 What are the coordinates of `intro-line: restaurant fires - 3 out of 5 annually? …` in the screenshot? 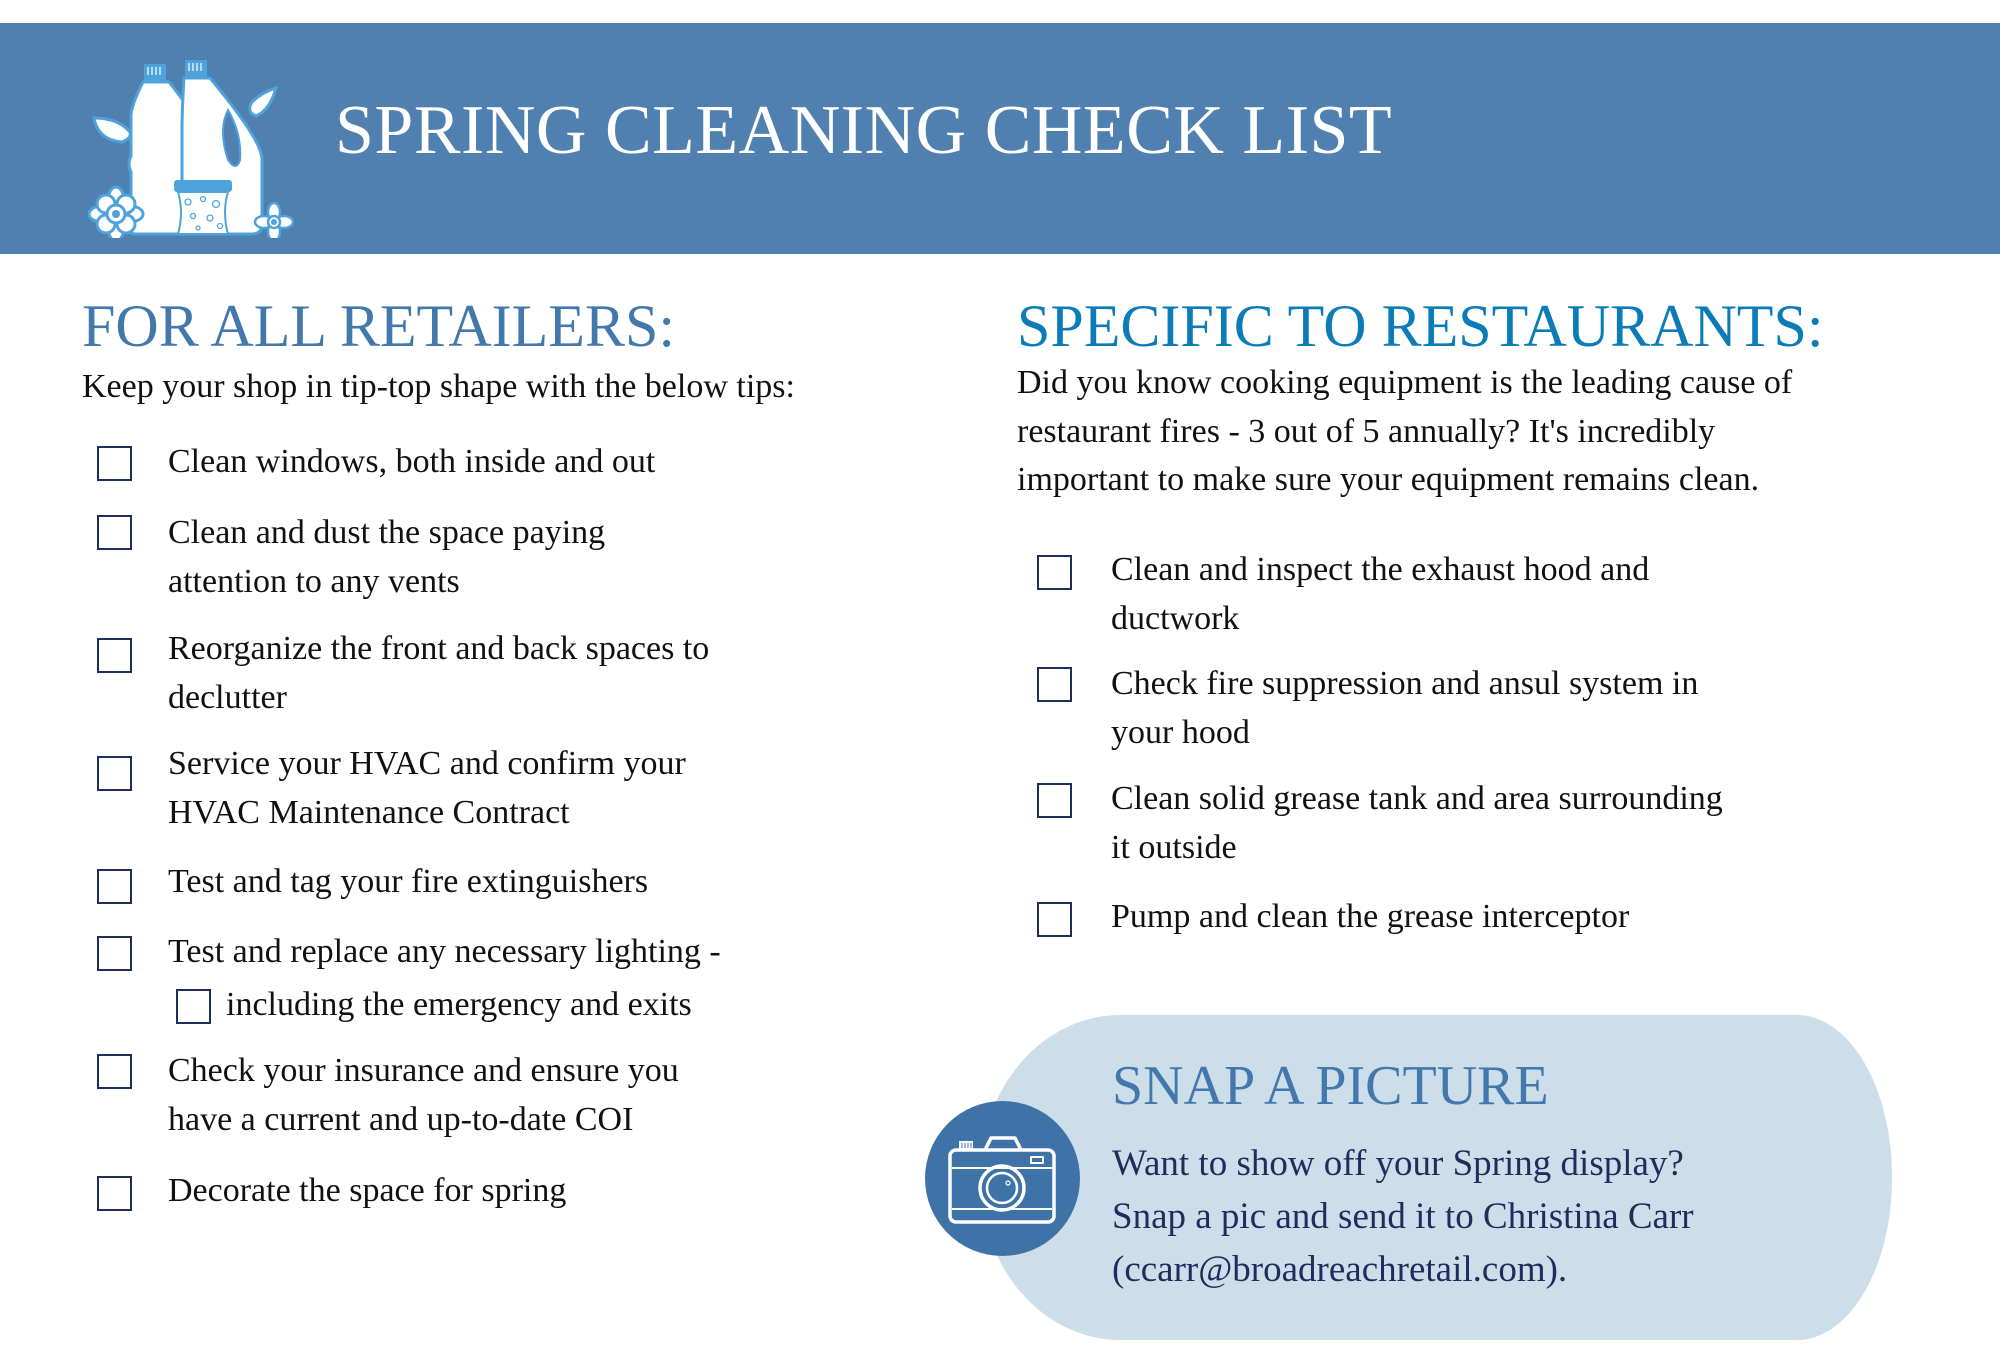 It's located at (1366, 431).